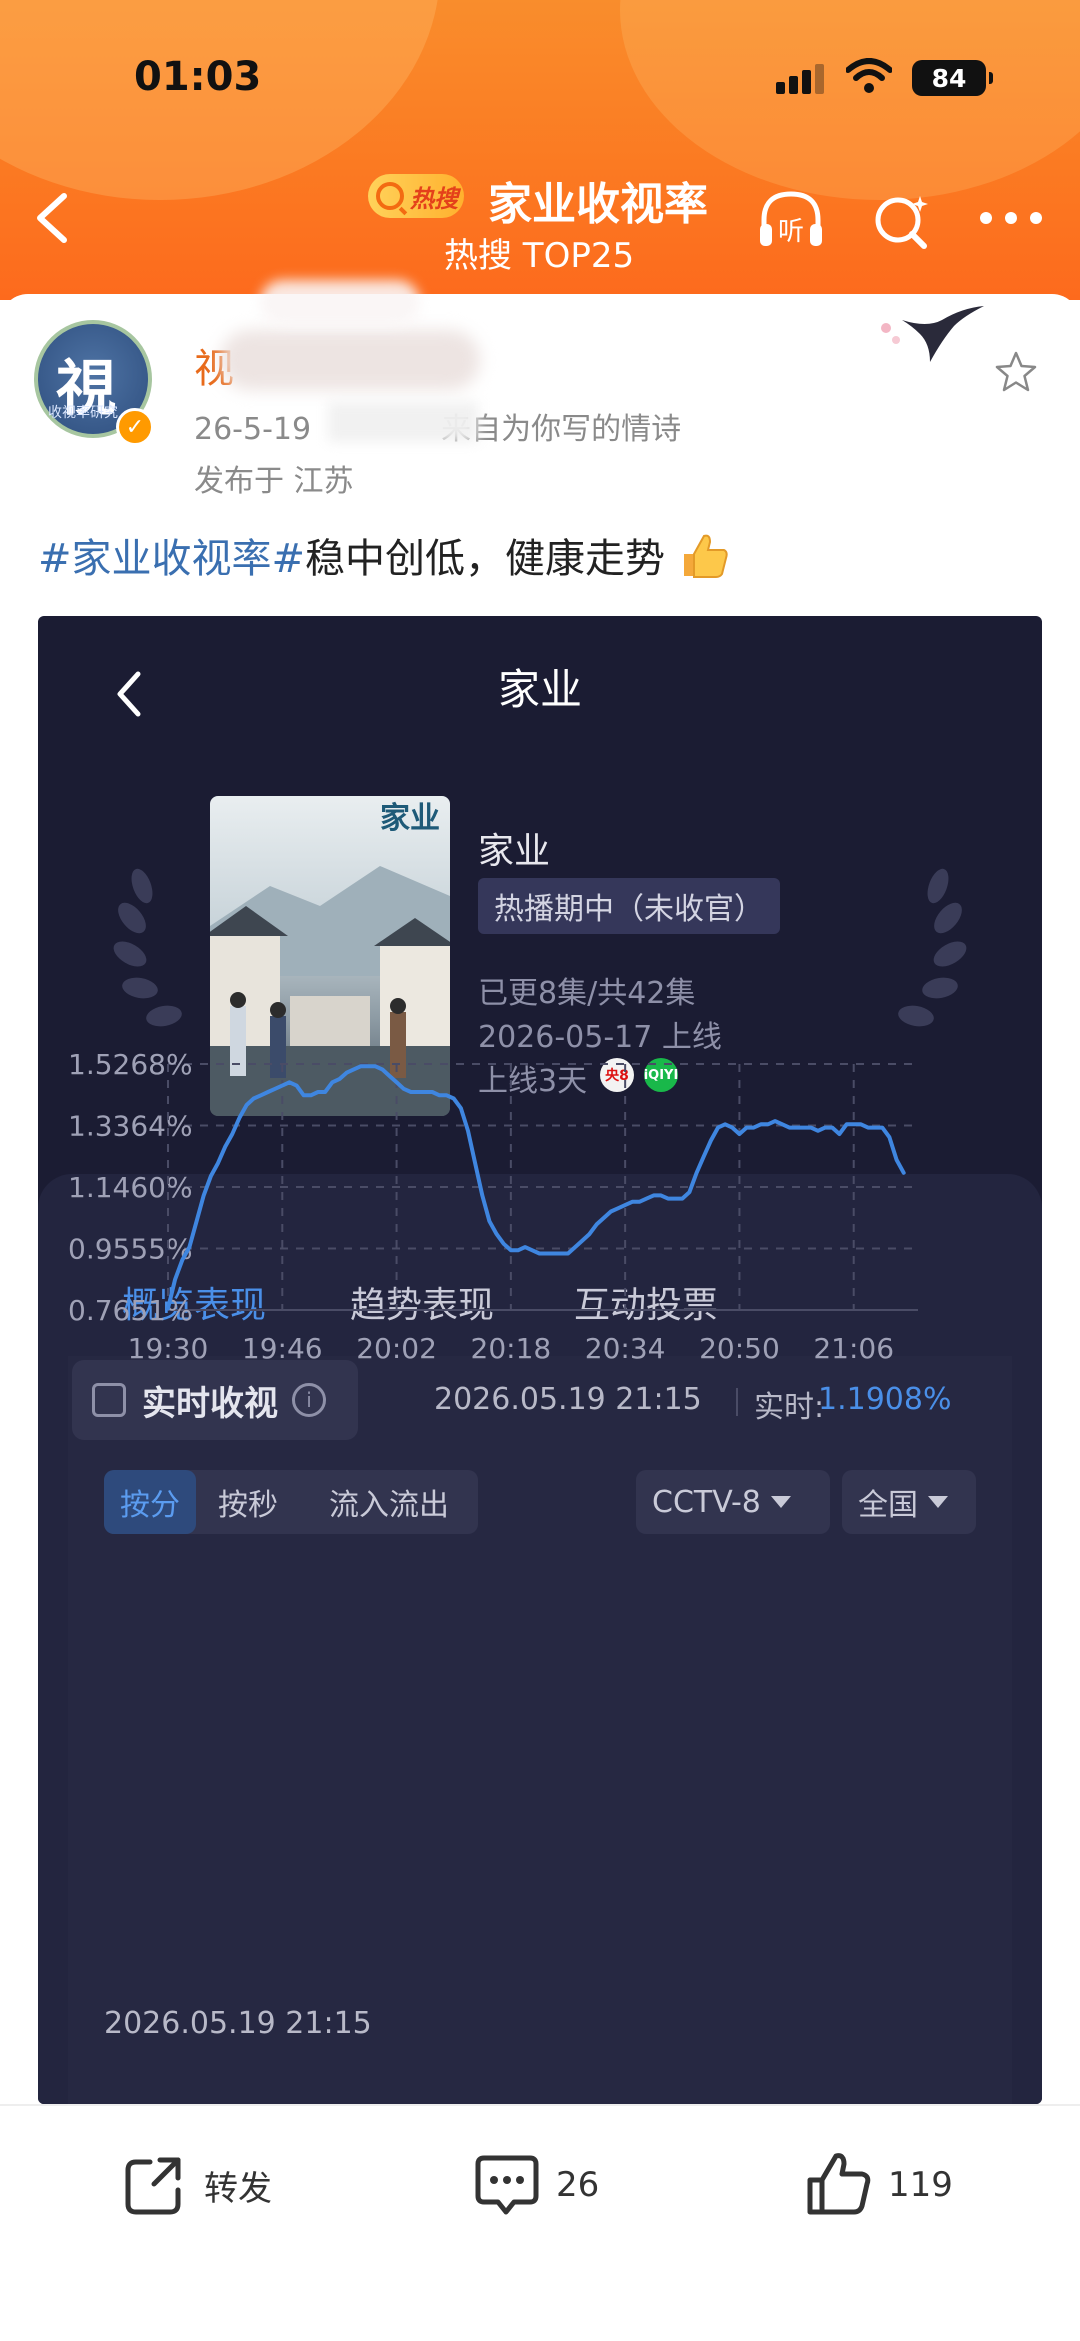 The image size is (1080, 2341). What do you see at coordinates (215, 1400) in the screenshot?
I see `realtime-label: 实时收视 i` at bounding box center [215, 1400].